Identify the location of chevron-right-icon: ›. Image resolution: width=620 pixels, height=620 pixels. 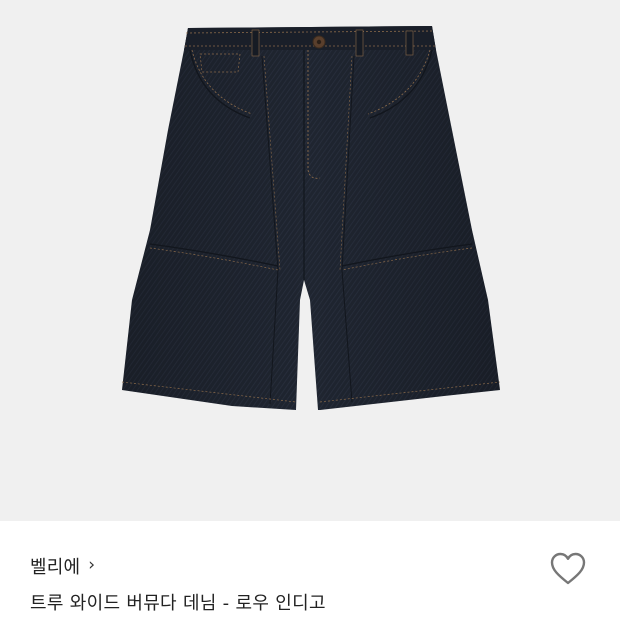
(91, 565).